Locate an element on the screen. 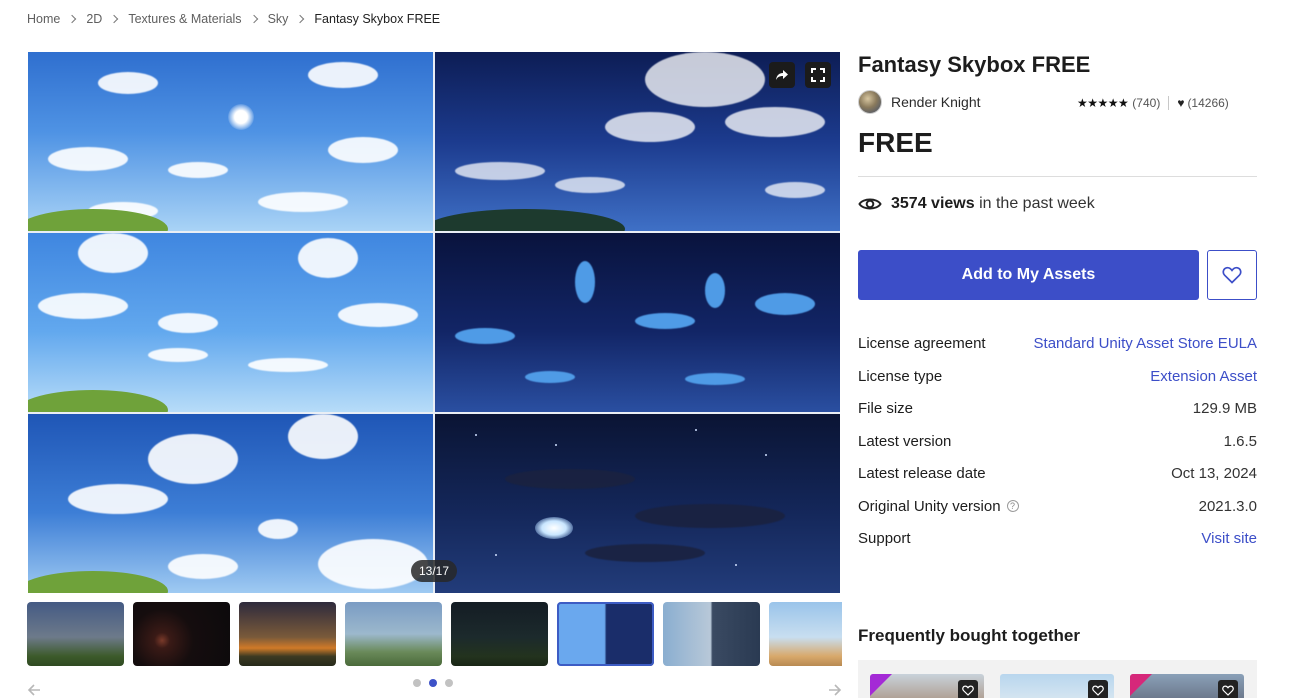 Image resolution: width=1294 pixels, height=698 pixels. views-count: 3574 views is located at coordinates (933, 203).